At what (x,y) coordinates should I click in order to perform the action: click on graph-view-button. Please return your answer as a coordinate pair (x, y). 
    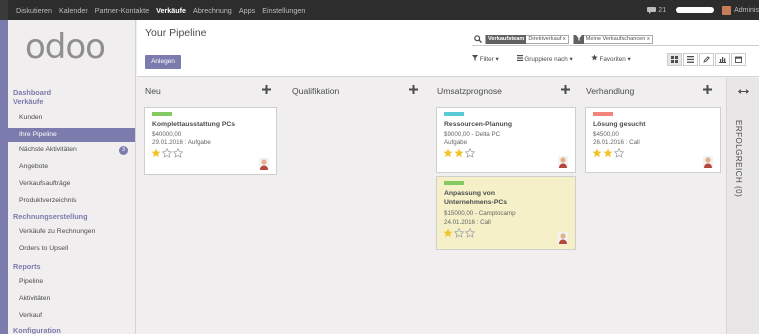
    Looking at the image, I should click on (722, 59).